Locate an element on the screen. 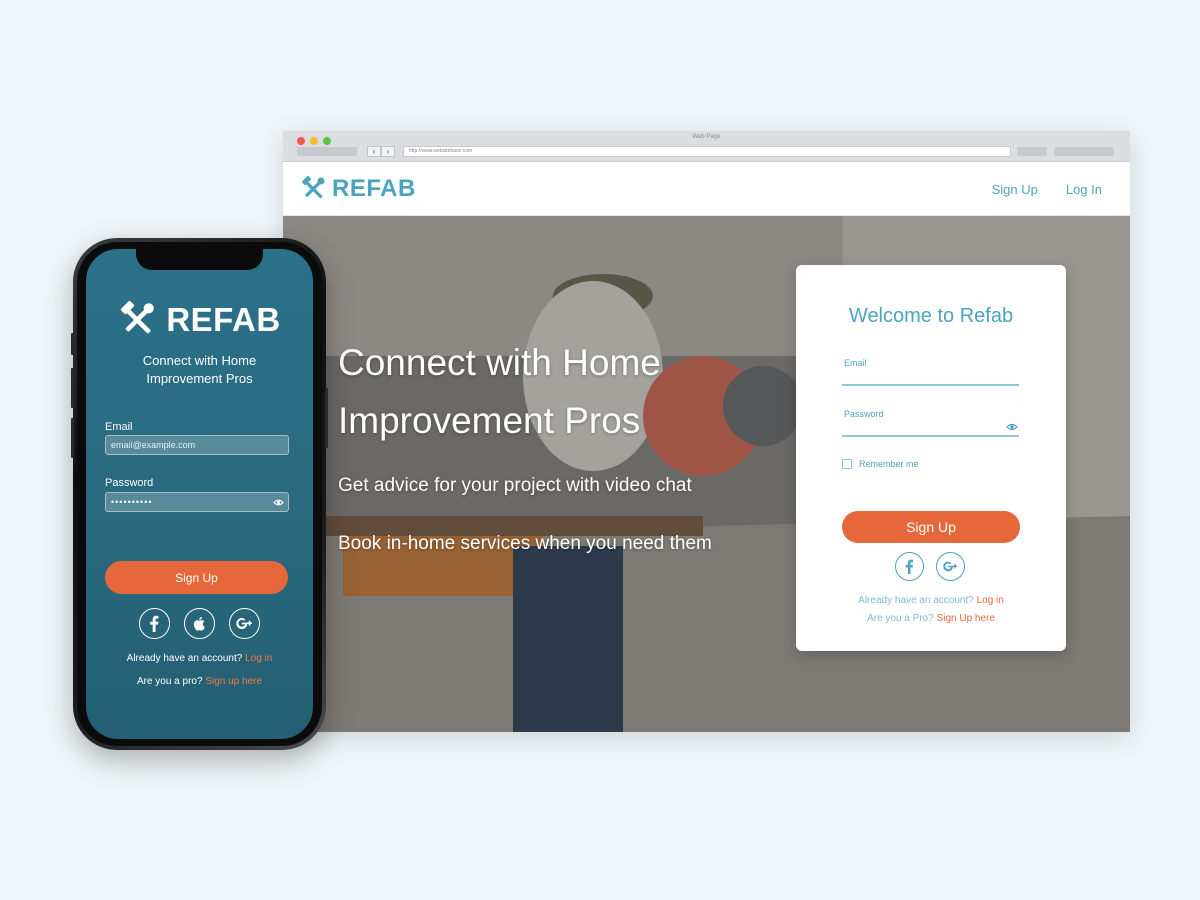 Image resolution: width=1200 pixels, height=900 pixels. search-bar-placeholder is located at coordinates (1084, 151).